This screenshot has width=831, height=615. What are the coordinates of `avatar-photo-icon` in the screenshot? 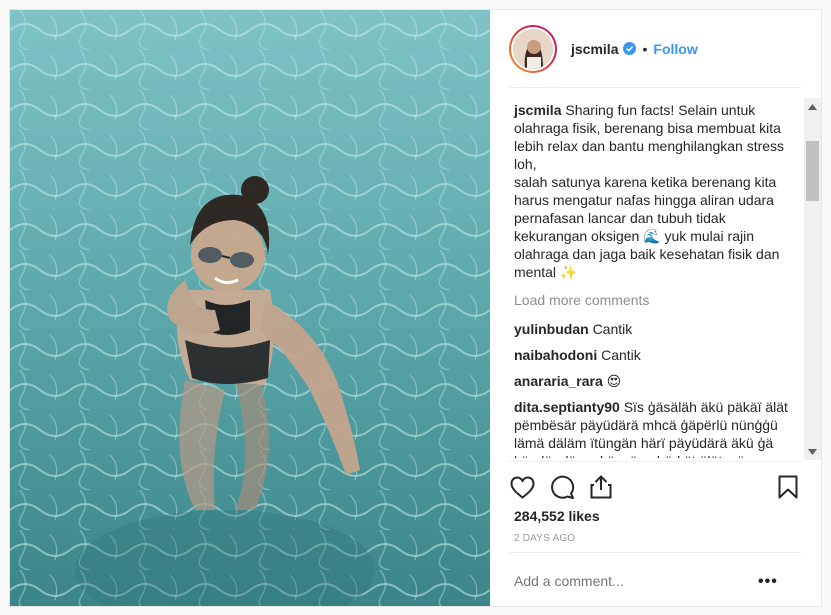 It's located at (533, 48).